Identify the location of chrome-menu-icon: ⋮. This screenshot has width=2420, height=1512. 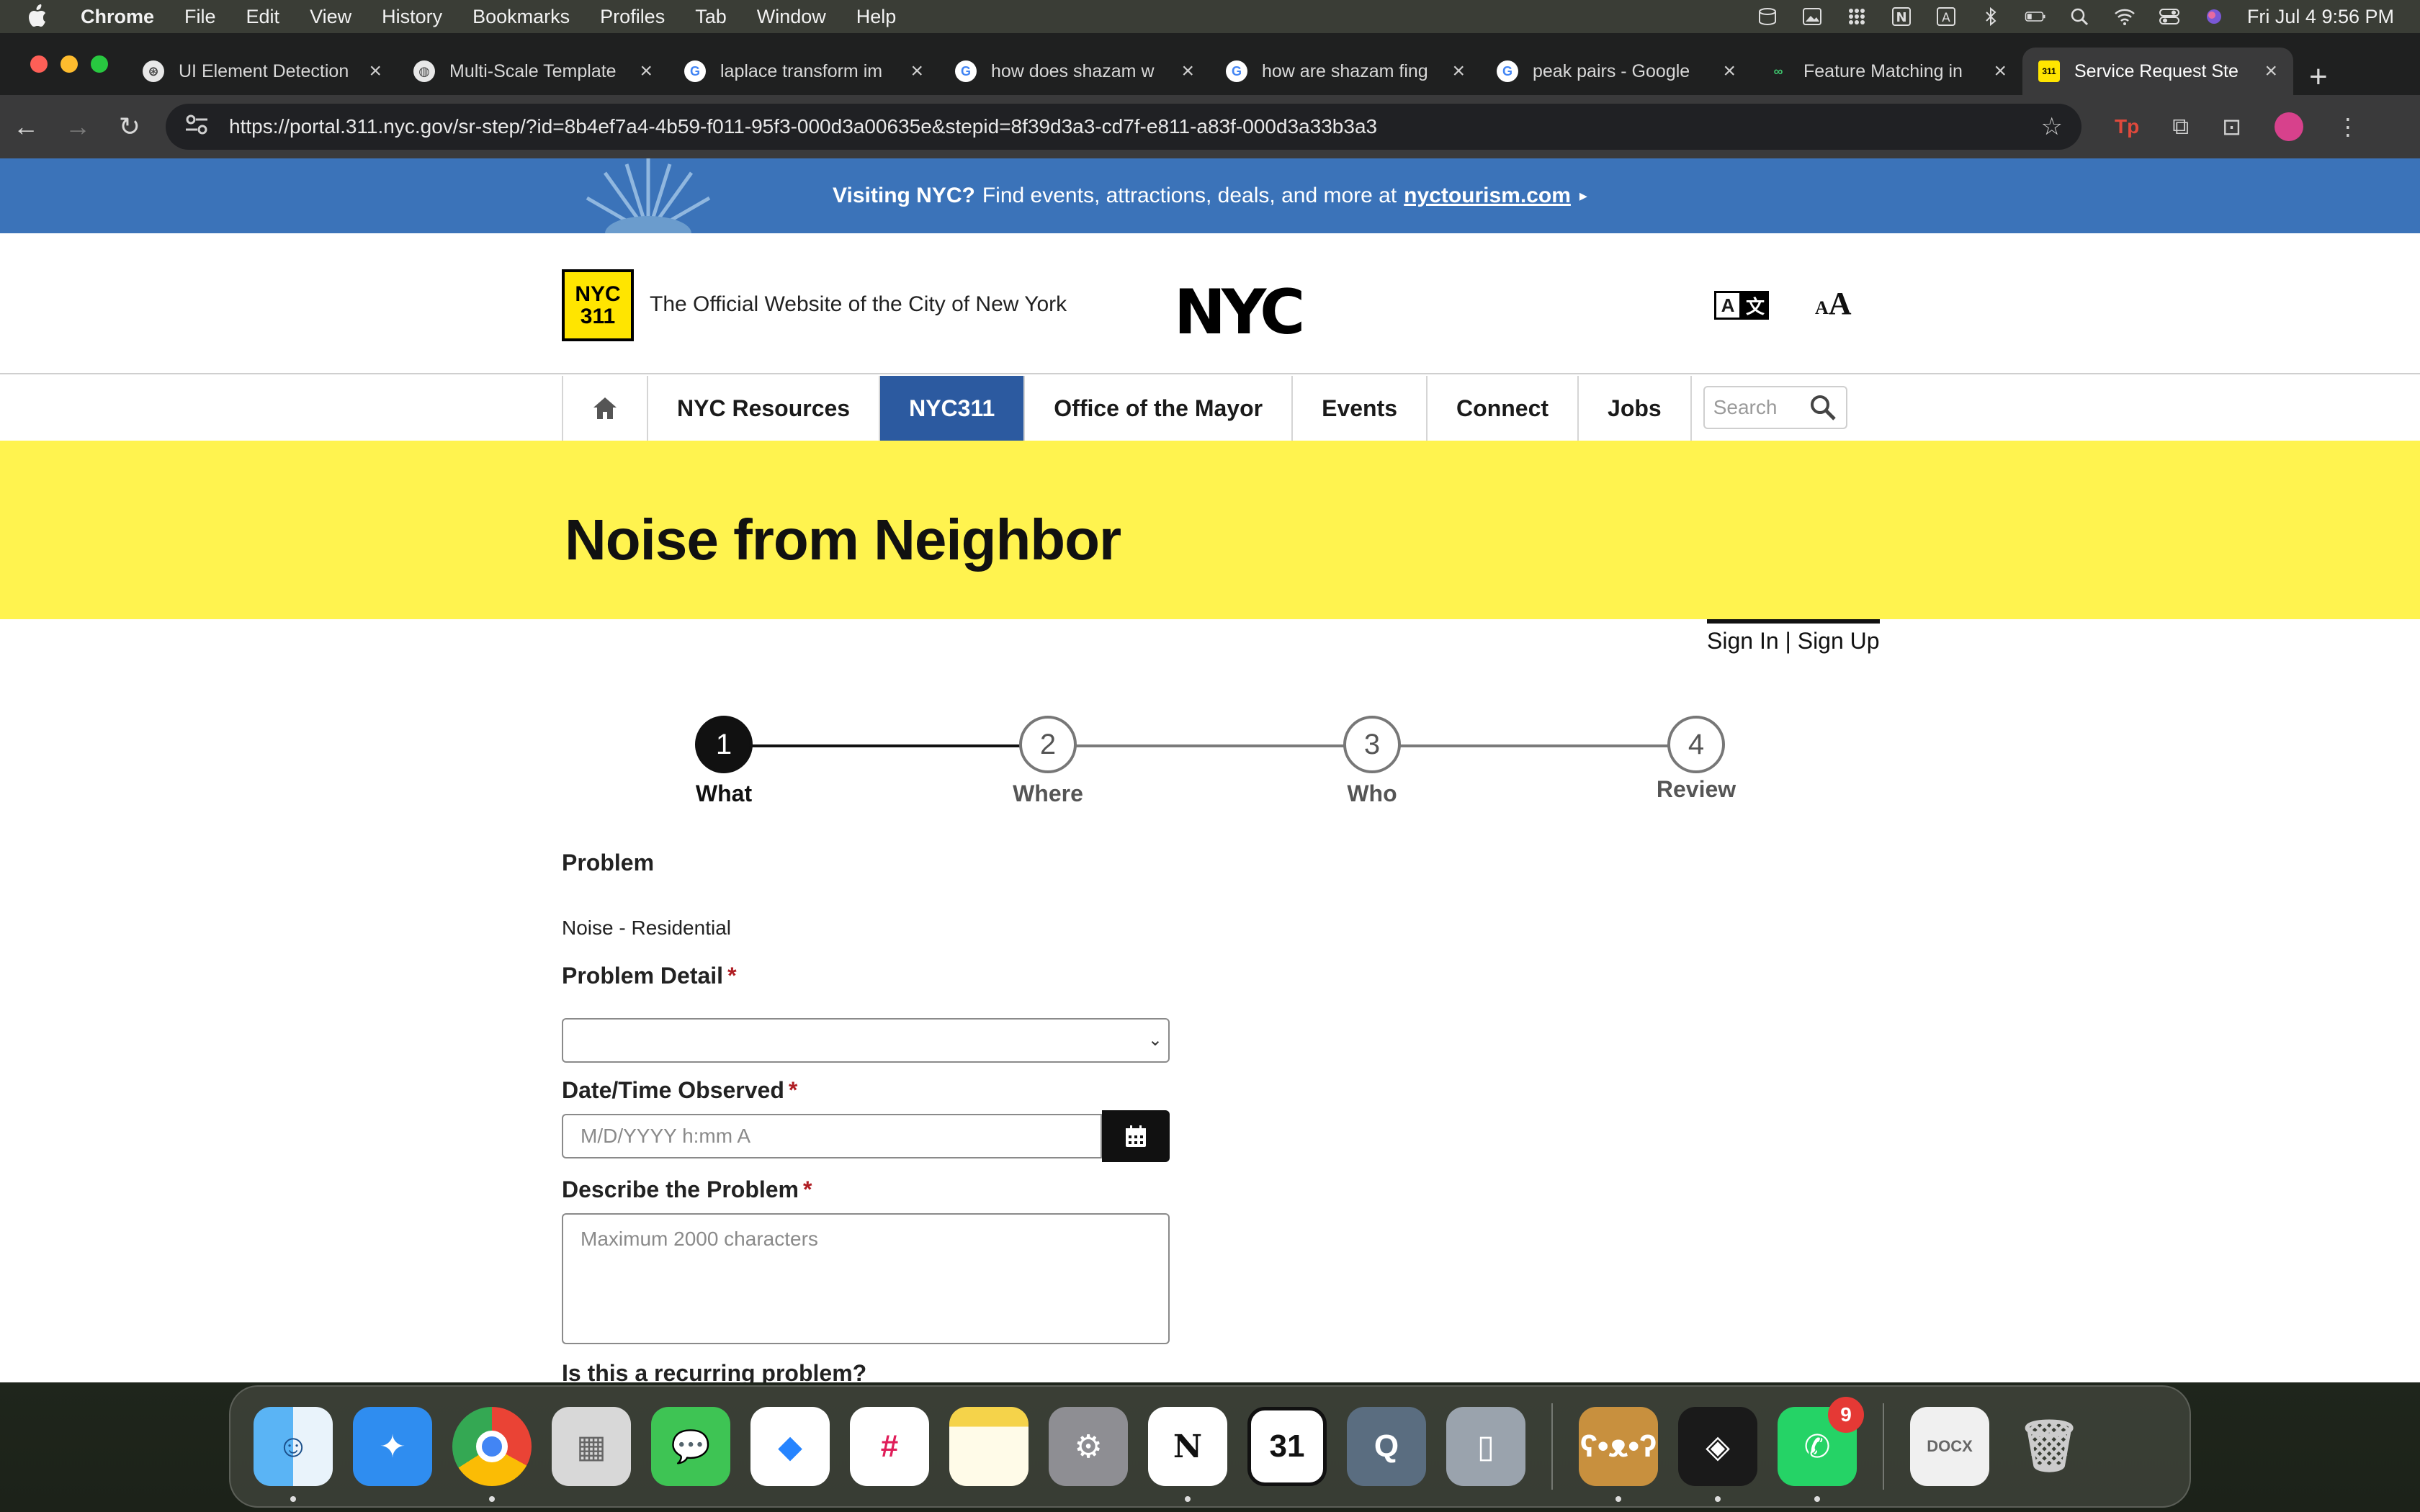
(2348, 126).